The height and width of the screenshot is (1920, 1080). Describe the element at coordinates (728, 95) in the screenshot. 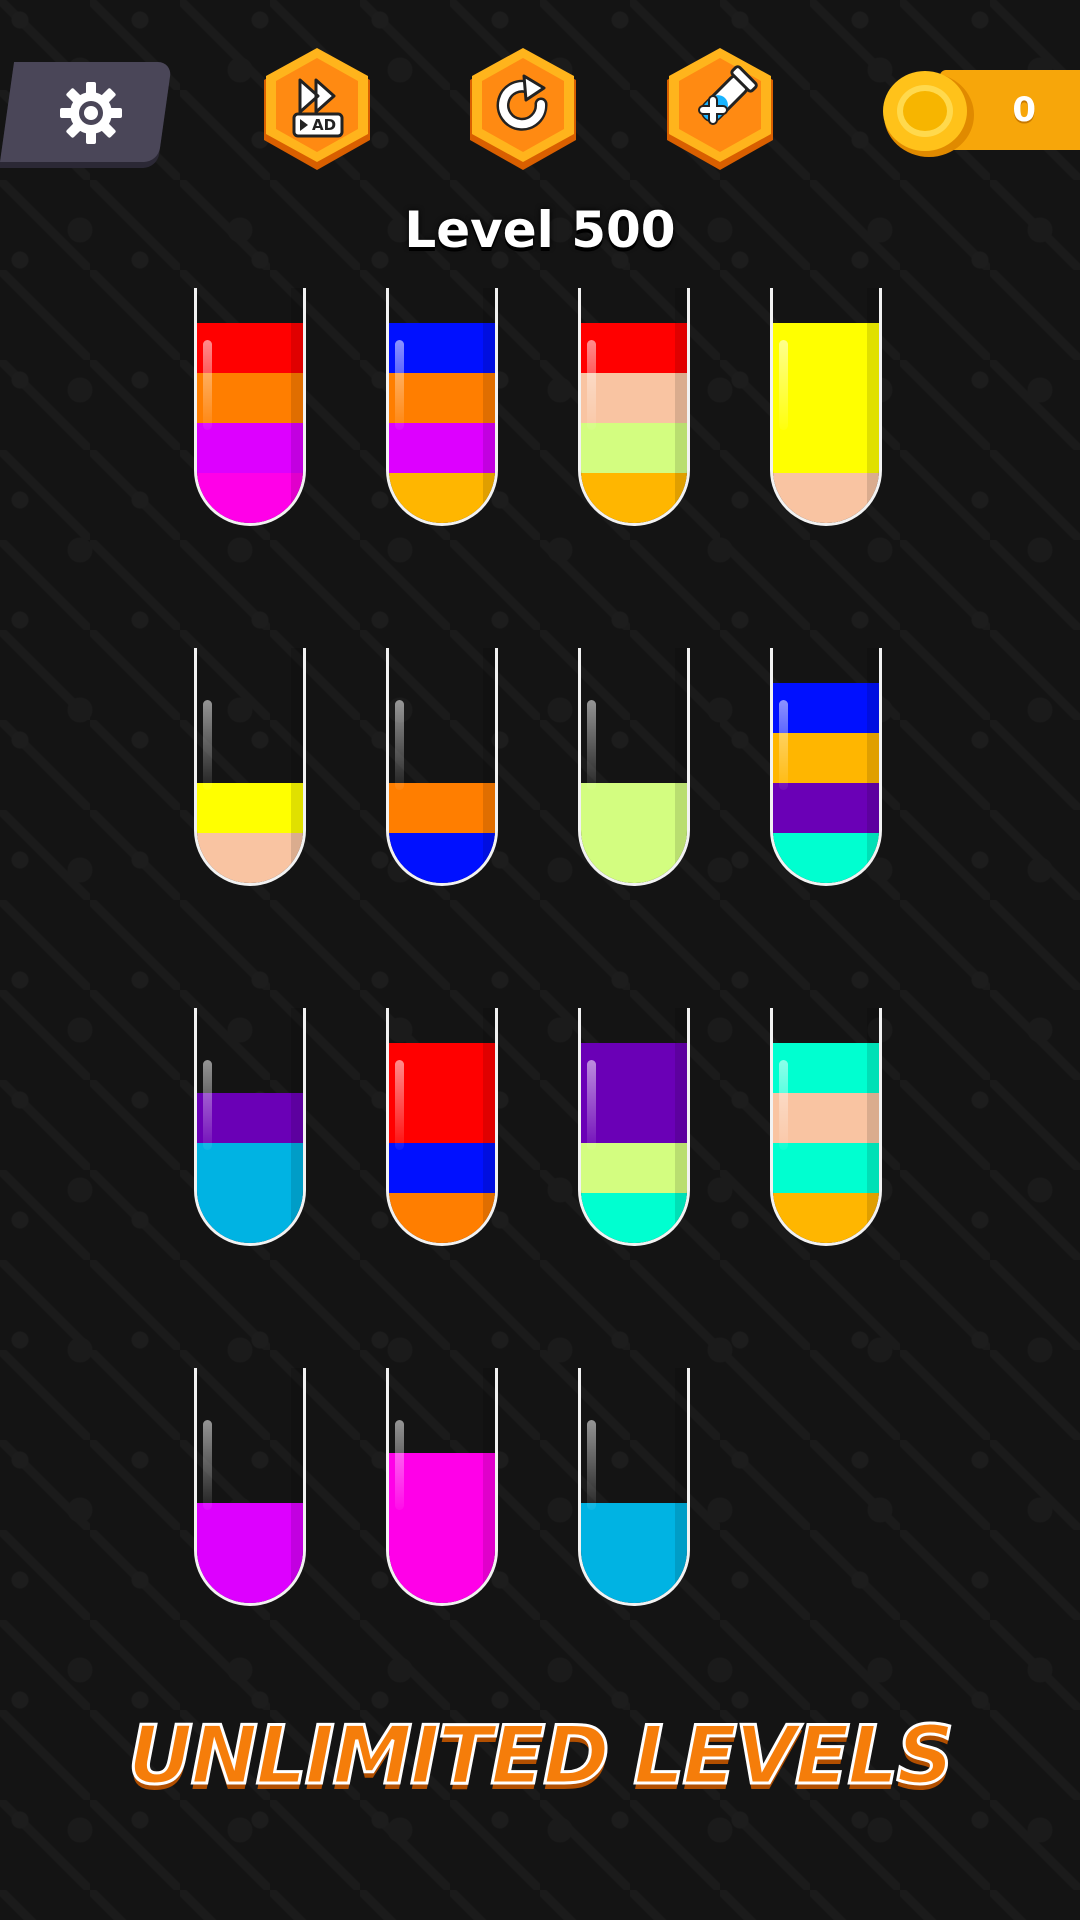

I see `add-tube-icon` at that location.